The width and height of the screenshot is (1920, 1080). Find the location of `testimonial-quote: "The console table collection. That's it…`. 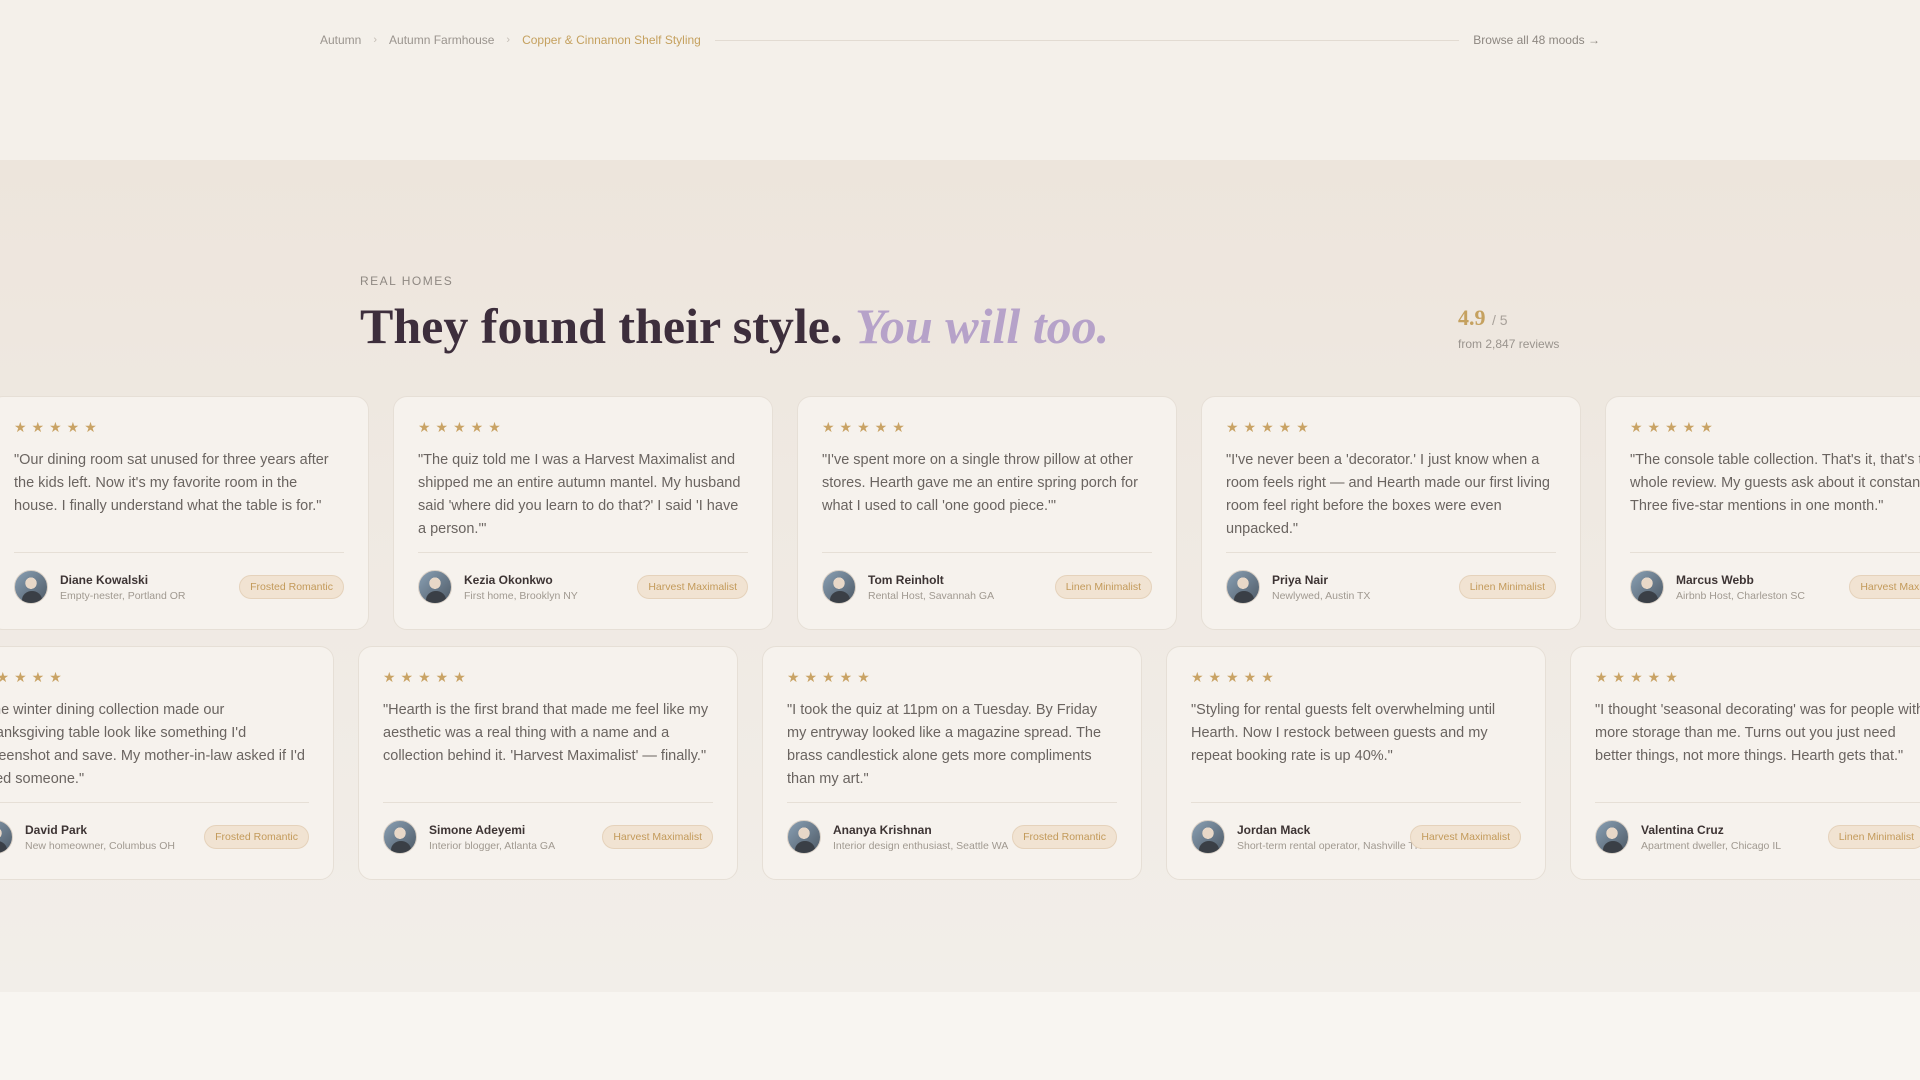

testimonial-quote: "The console table collection. That's it… is located at coordinates (1775, 483).